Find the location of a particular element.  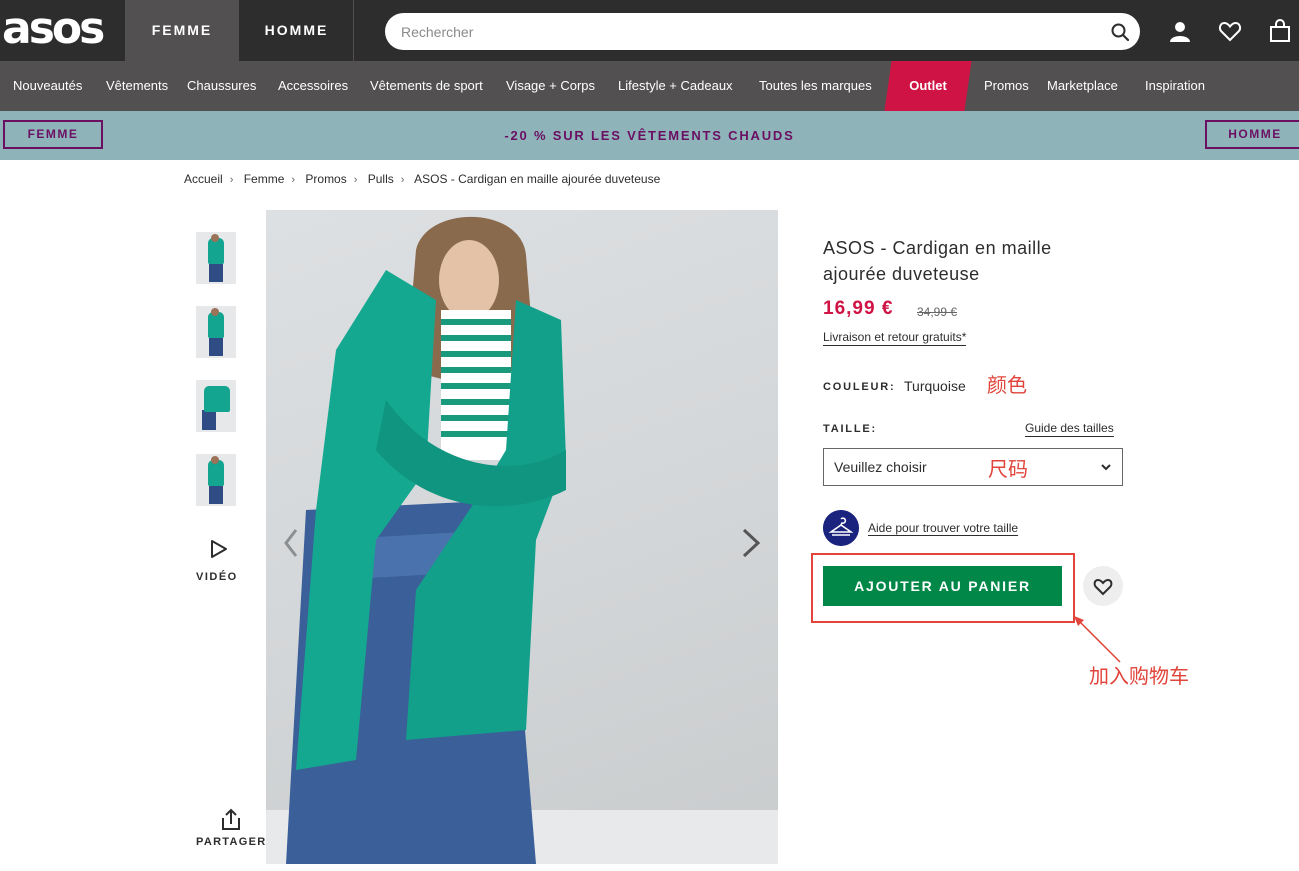

nav-item-vetements-de-sport: Vêtements de sport is located at coordinates (426, 86).